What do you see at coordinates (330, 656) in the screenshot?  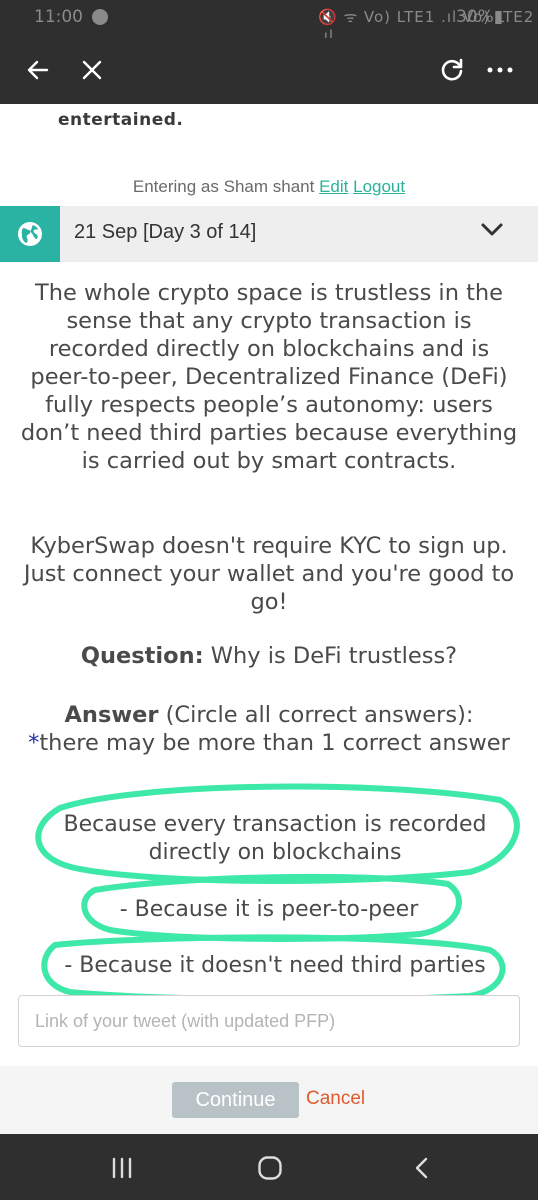 I see `question-text: Why is DeFi trustless?` at bounding box center [330, 656].